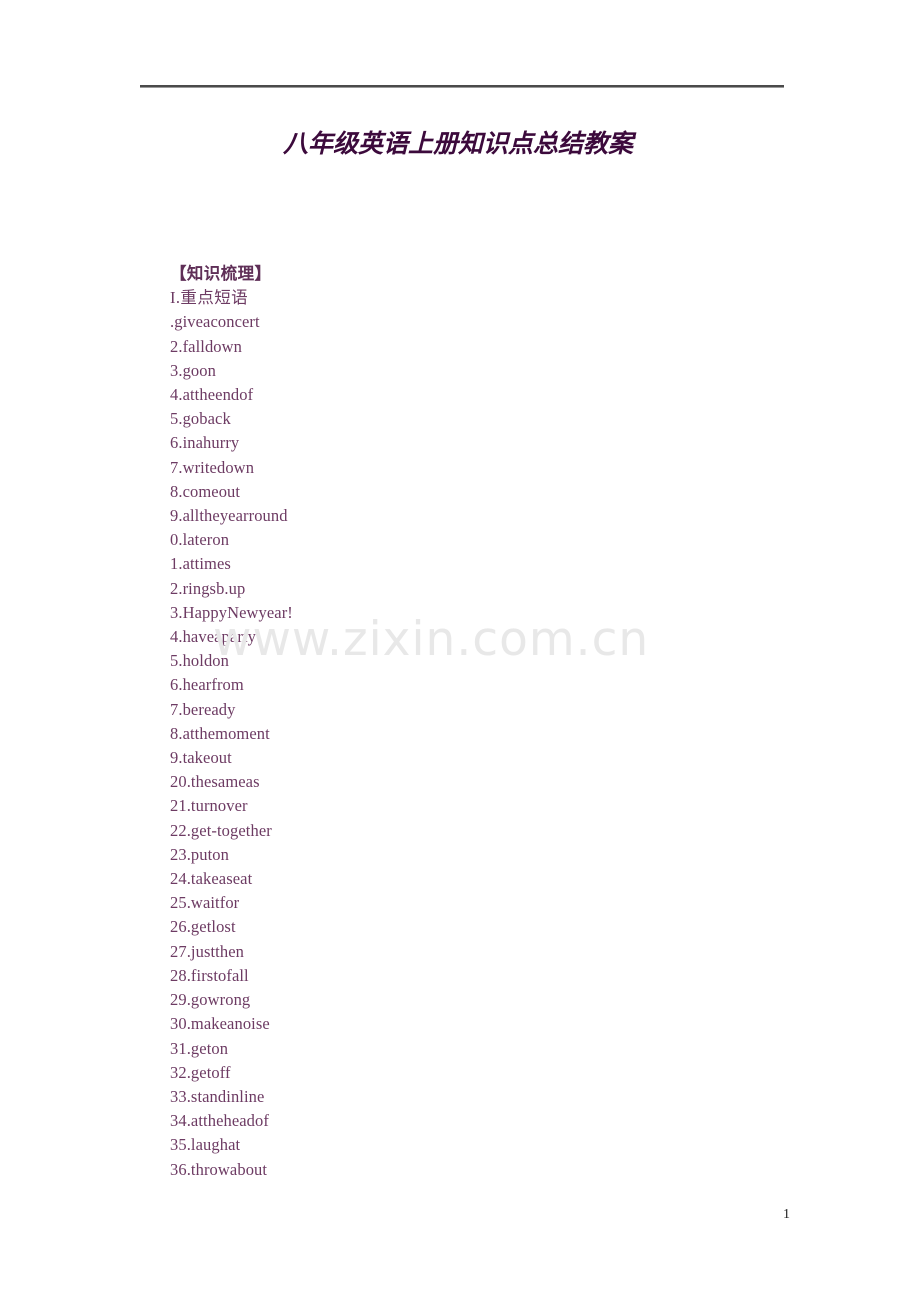 This screenshot has height=1302, width=920. What do you see at coordinates (220, 1024) in the screenshot?
I see `list-item: 30.makeanoise` at bounding box center [220, 1024].